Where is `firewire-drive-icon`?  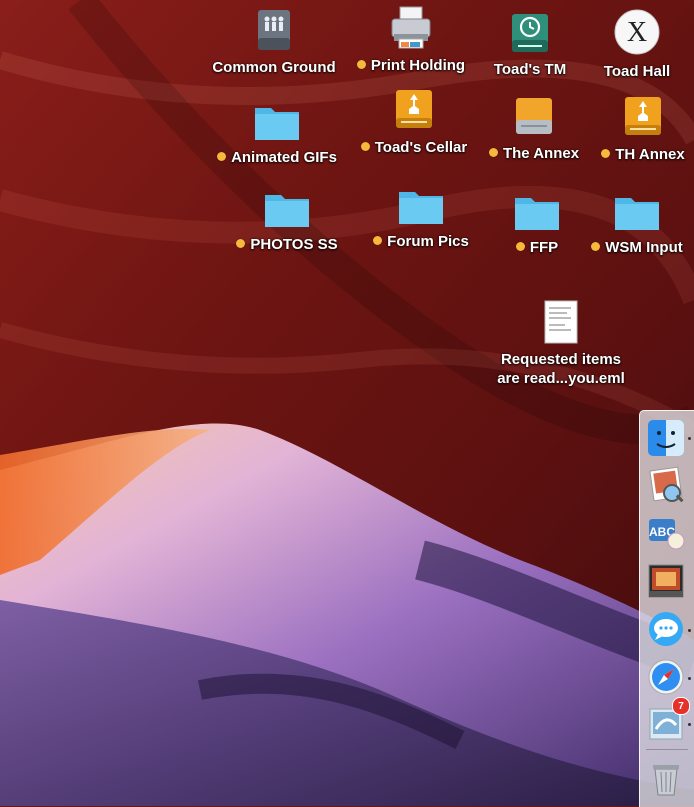
firewire-drive-icon is located at coordinates (631, 116).